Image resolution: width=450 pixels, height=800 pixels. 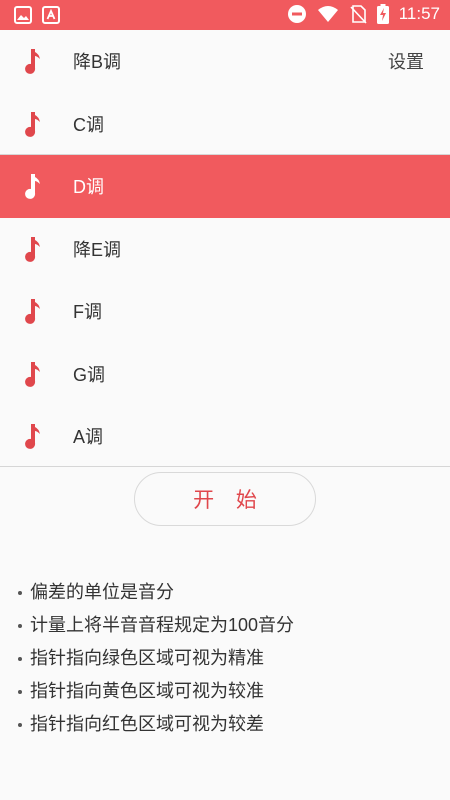 What do you see at coordinates (147, 724) in the screenshot?
I see `info-note-text: 指针指向红色区域可视为较差` at bounding box center [147, 724].